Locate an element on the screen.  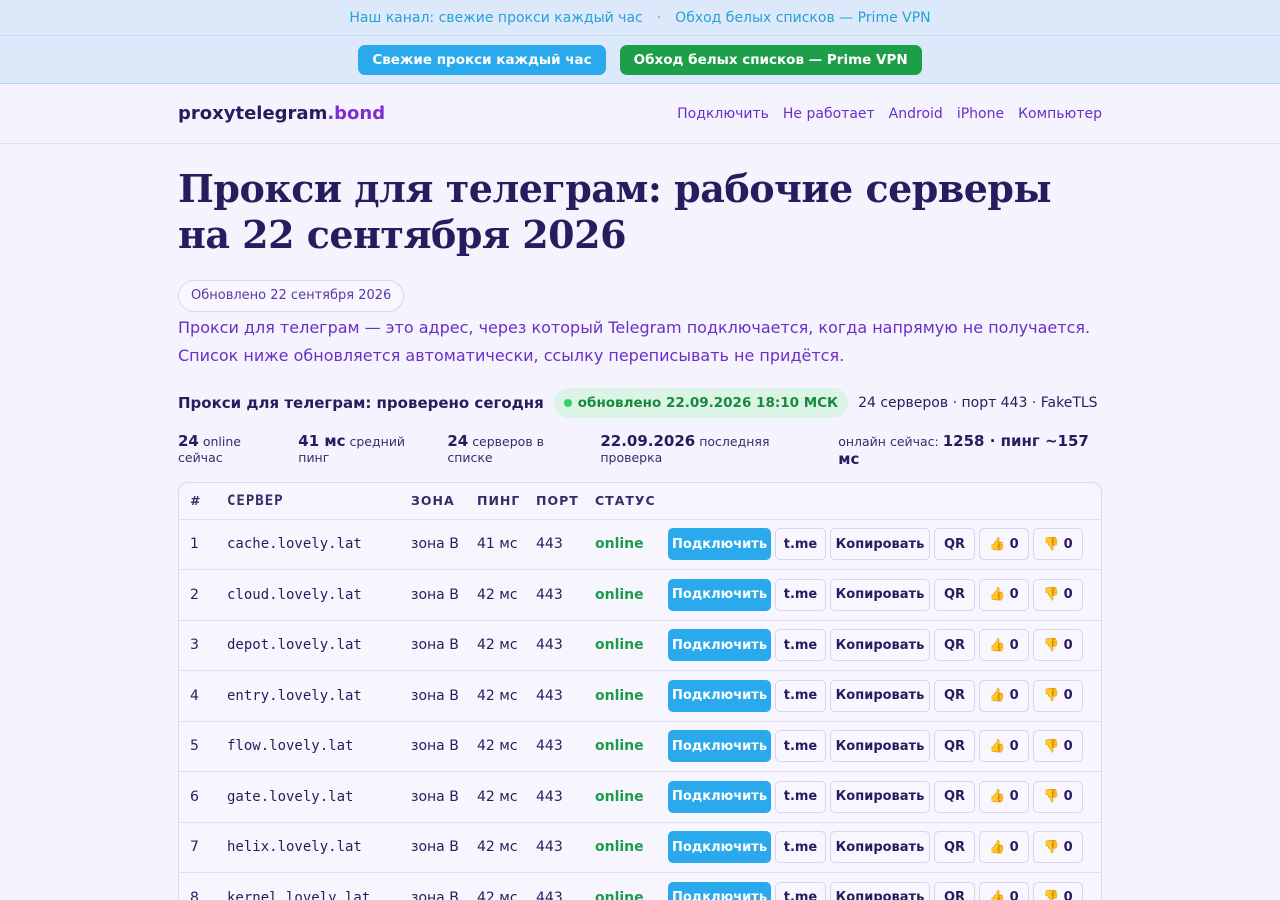
row-number: 3 is located at coordinates (203, 645).